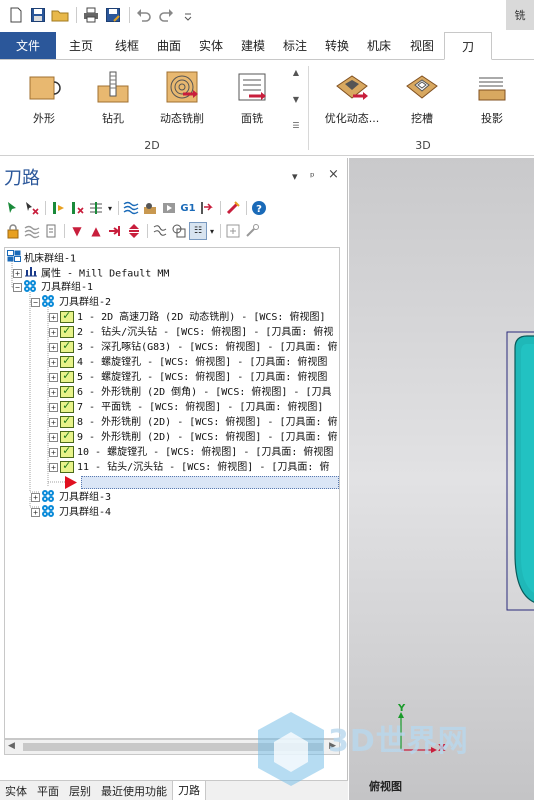 Image resolution: width=534 pixels, height=800 pixels. What do you see at coordinates (520, 15) in the screenshot?
I see `context-tab: 铣` at bounding box center [520, 15].